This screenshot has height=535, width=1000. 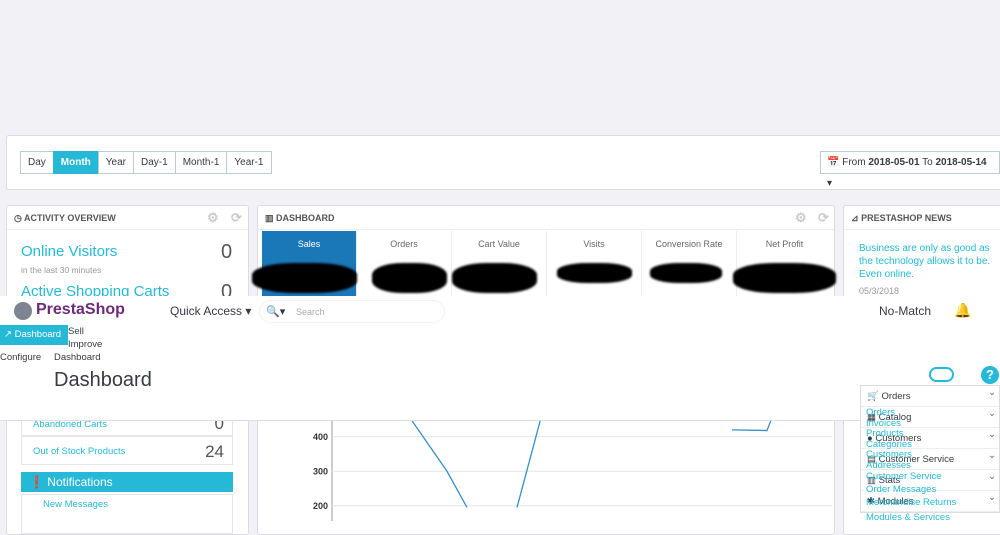 I want to click on y-tick-label: 400, so click(x=320, y=437).